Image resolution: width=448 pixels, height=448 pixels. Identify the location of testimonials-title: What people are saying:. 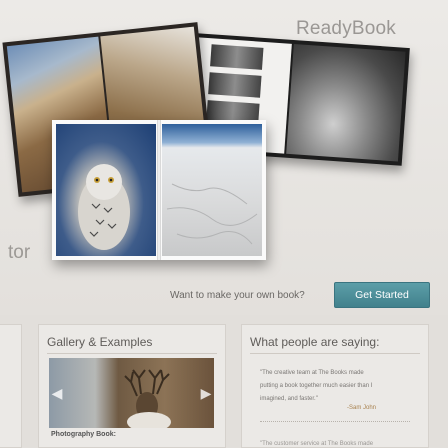
(315, 342).